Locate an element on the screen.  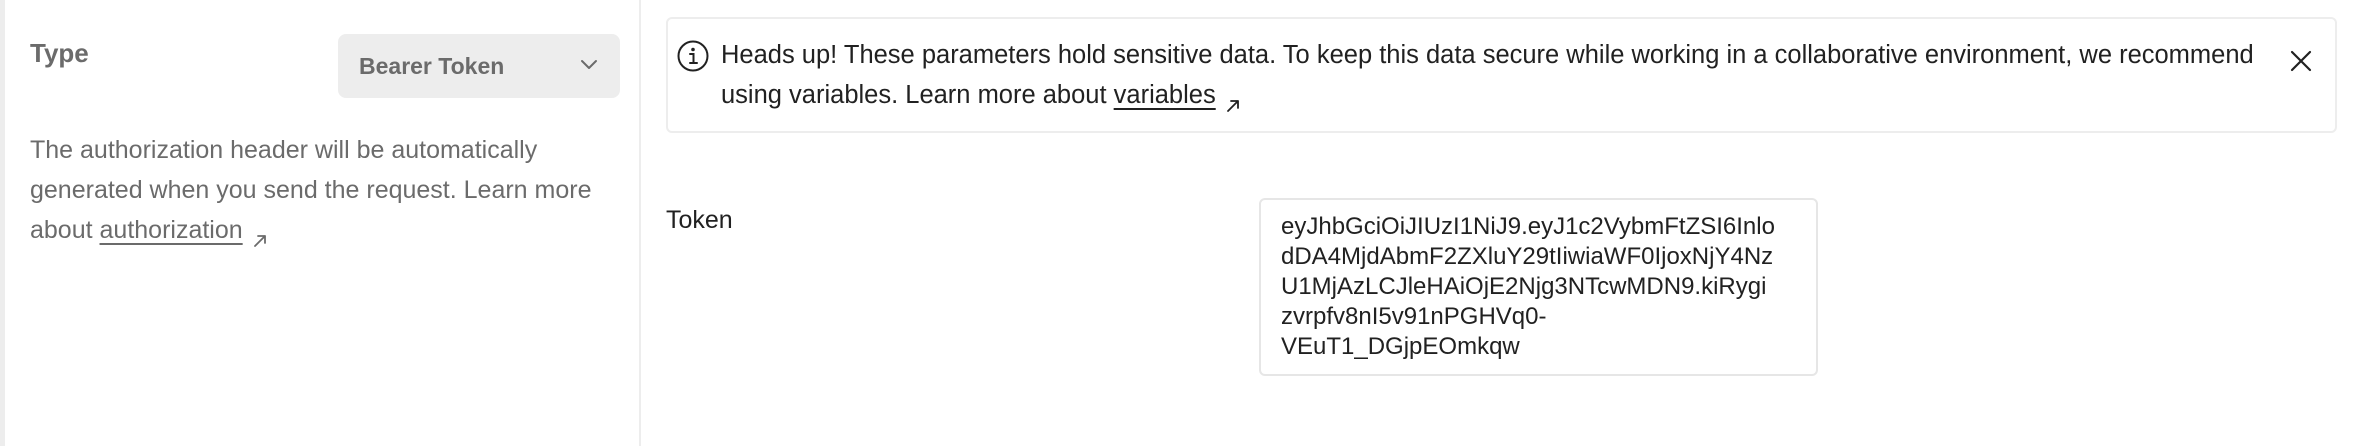
authorization-link: authorization is located at coordinates (171, 230).